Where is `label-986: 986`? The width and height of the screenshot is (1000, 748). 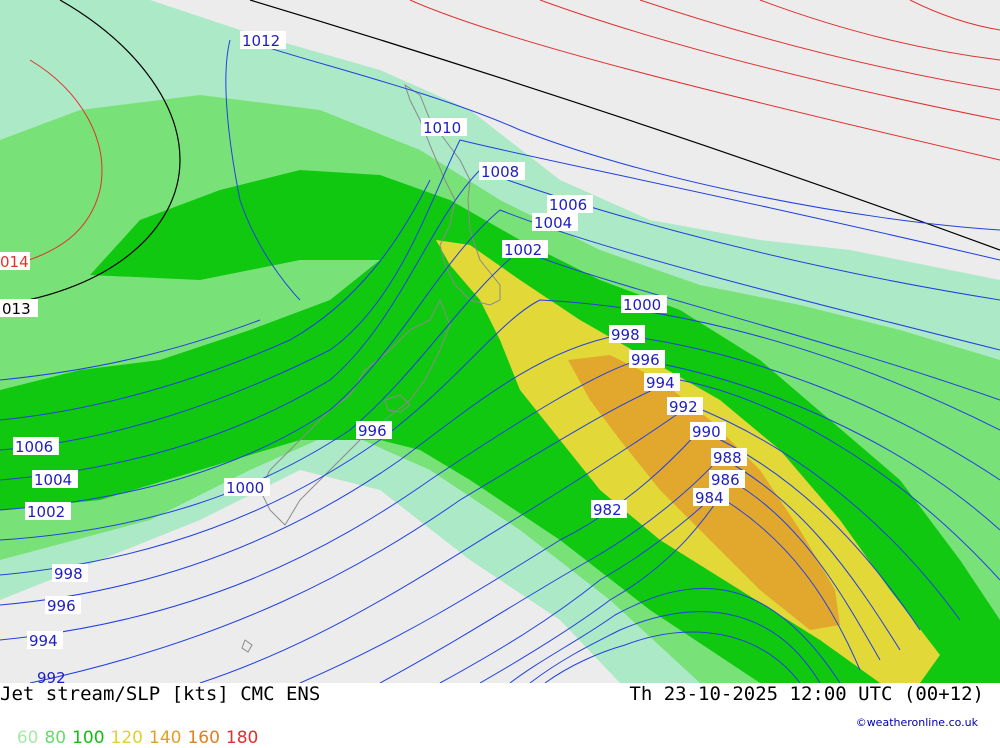 label-986: 986 is located at coordinates (727, 479).